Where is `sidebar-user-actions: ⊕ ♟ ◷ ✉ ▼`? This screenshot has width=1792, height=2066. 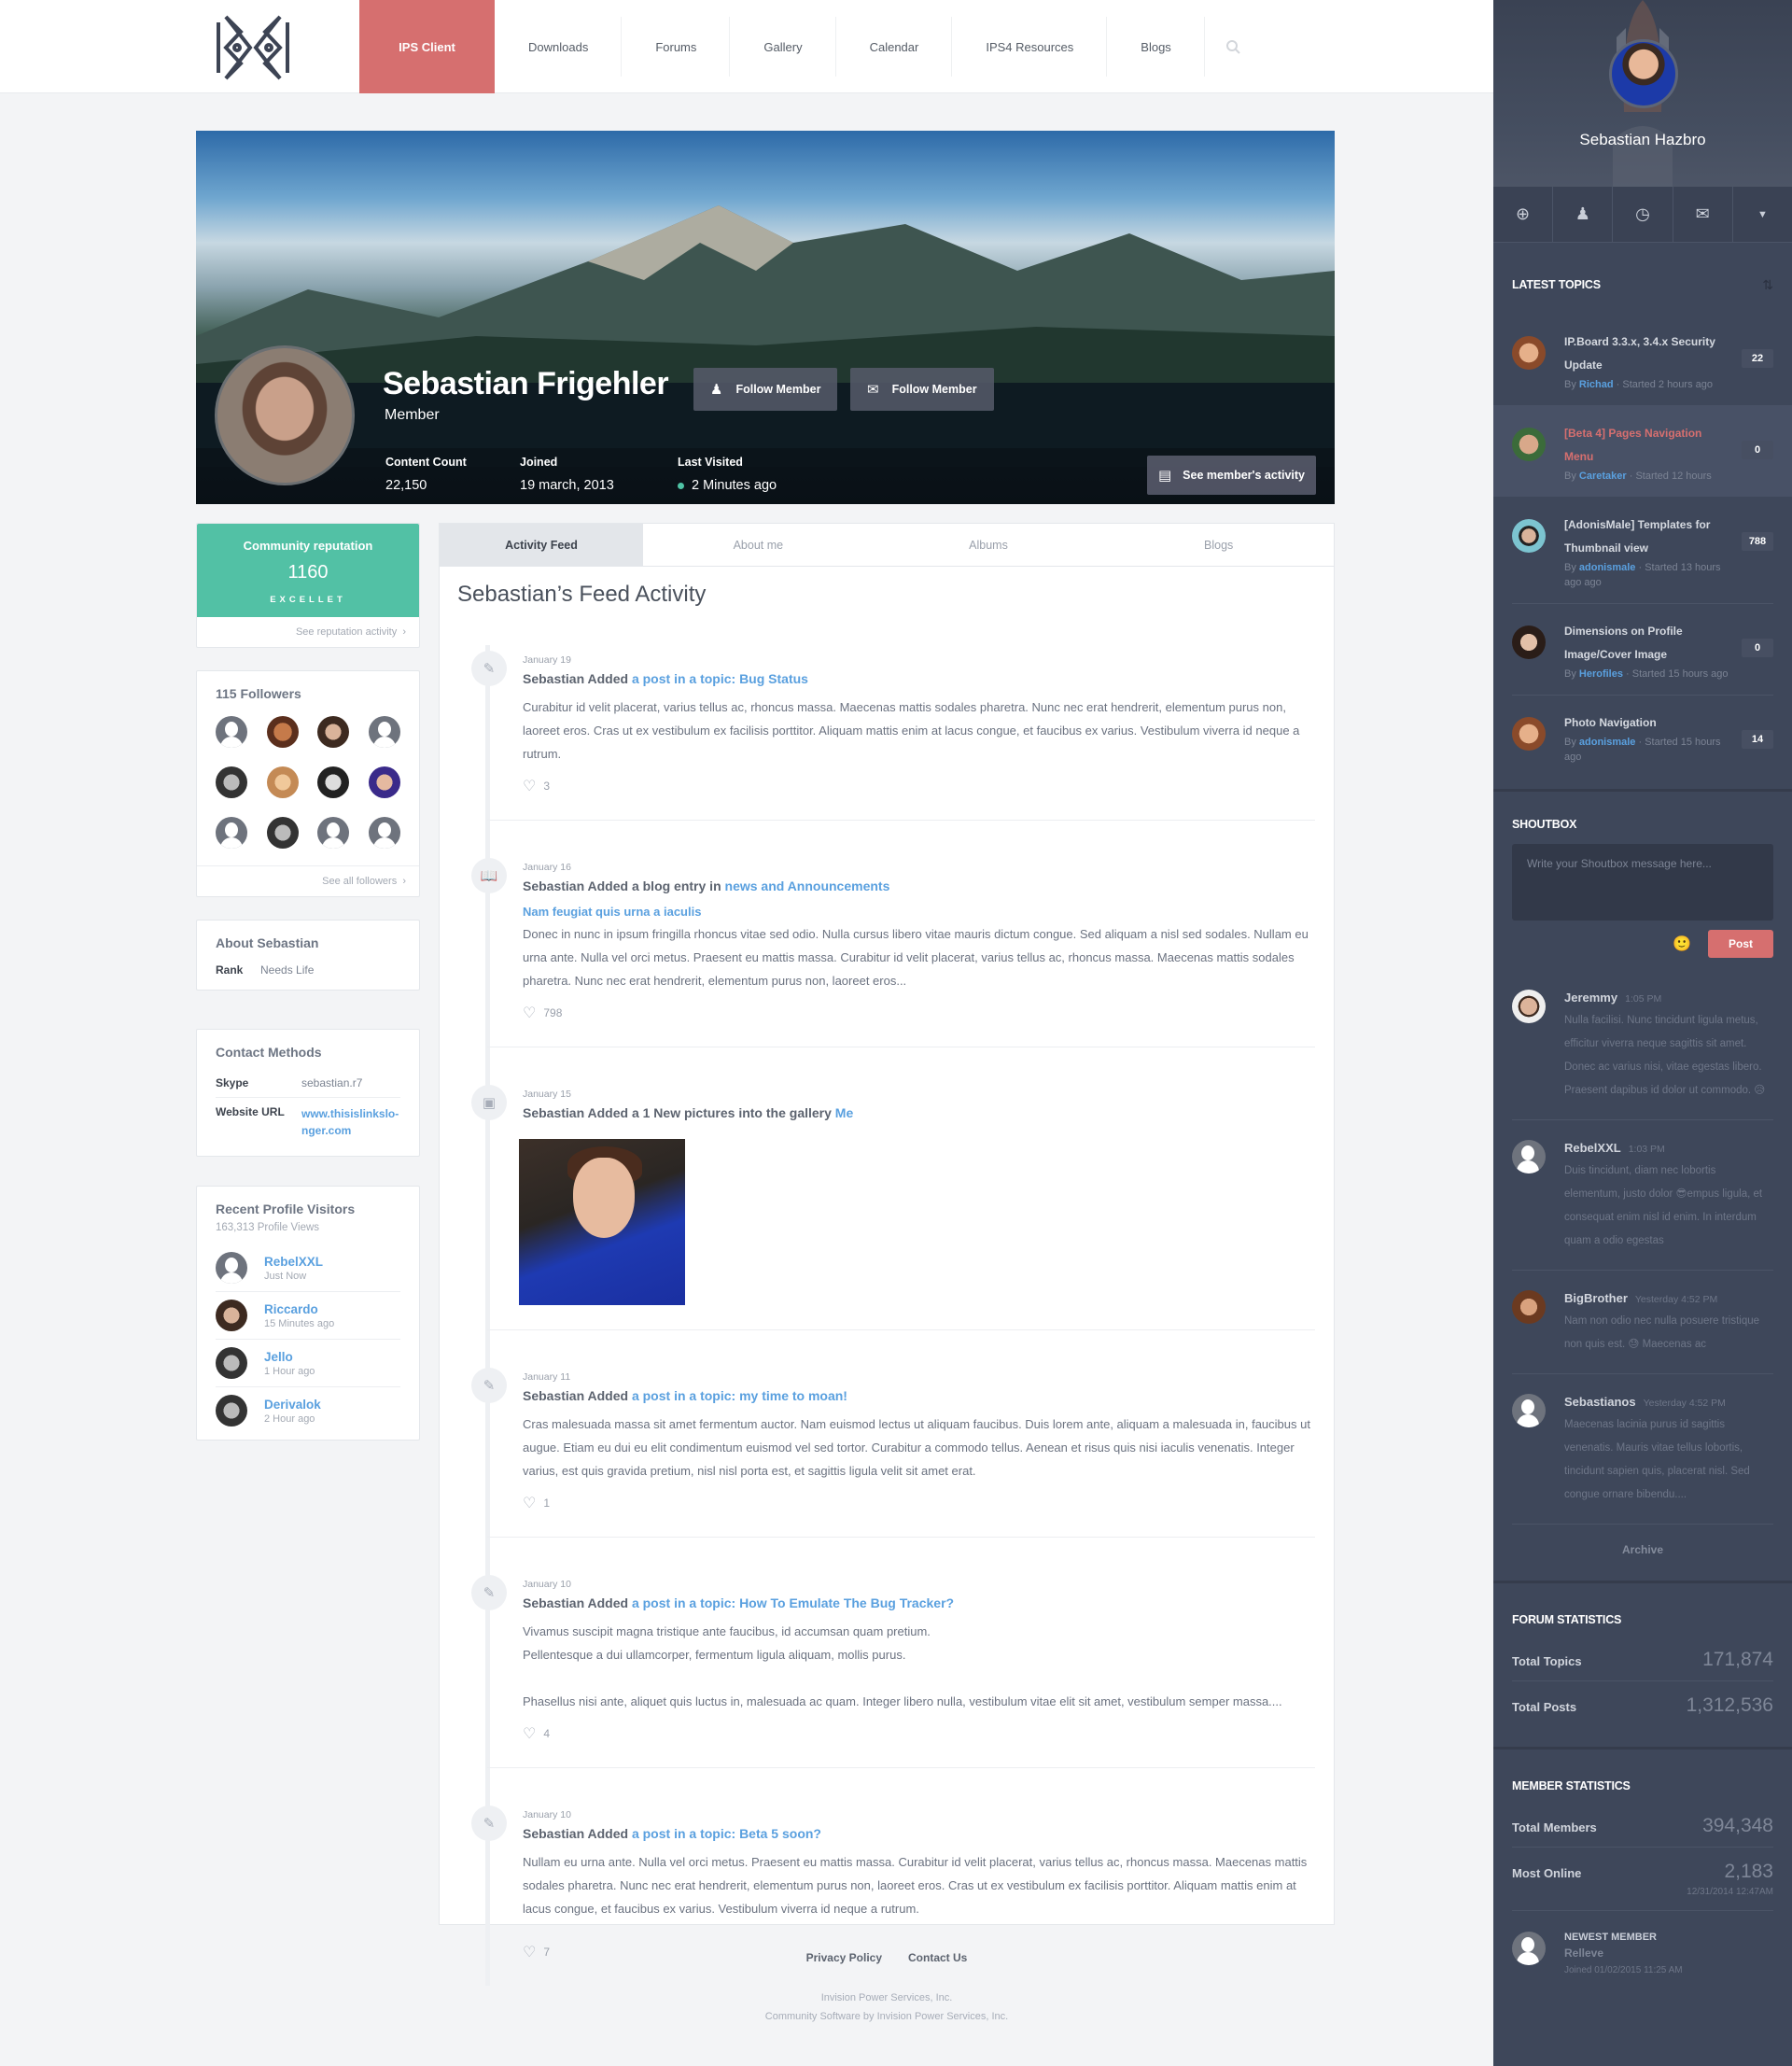
sidebar-user-actions: ⊕ ♟ ◷ ✉ ▼ is located at coordinates (1642, 215).